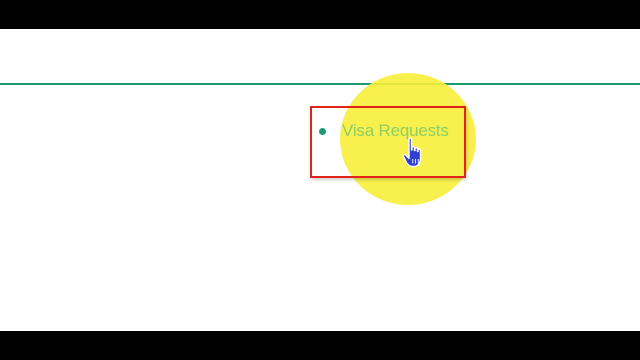  What do you see at coordinates (320, 84) in the screenshot?
I see `header-divider` at bounding box center [320, 84].